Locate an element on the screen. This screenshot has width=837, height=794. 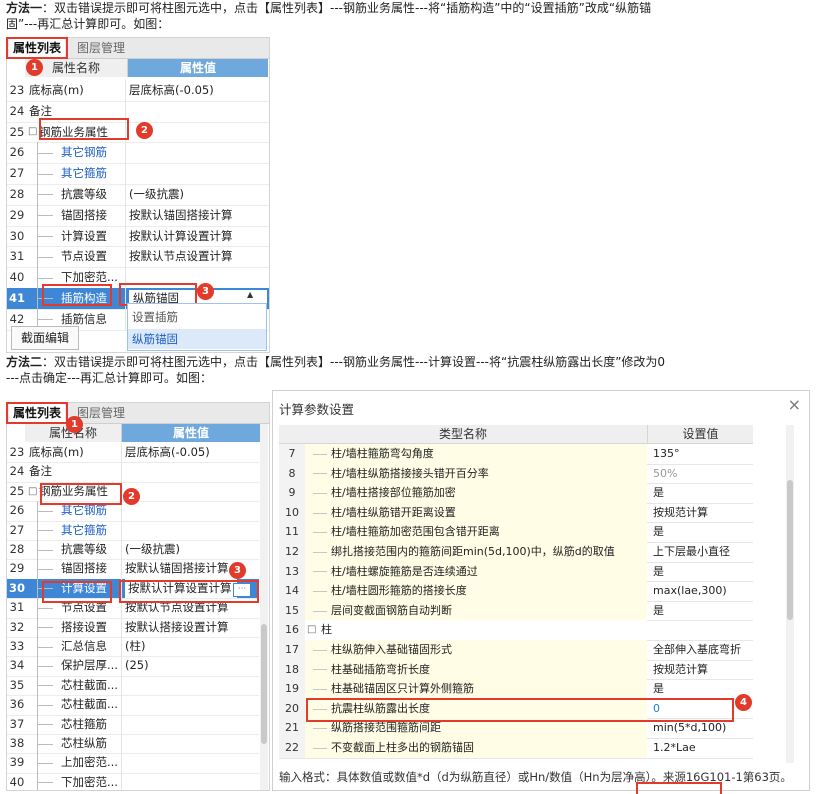
property-row: 34 保护层厚... (25) is located at coordinates (133, 666).